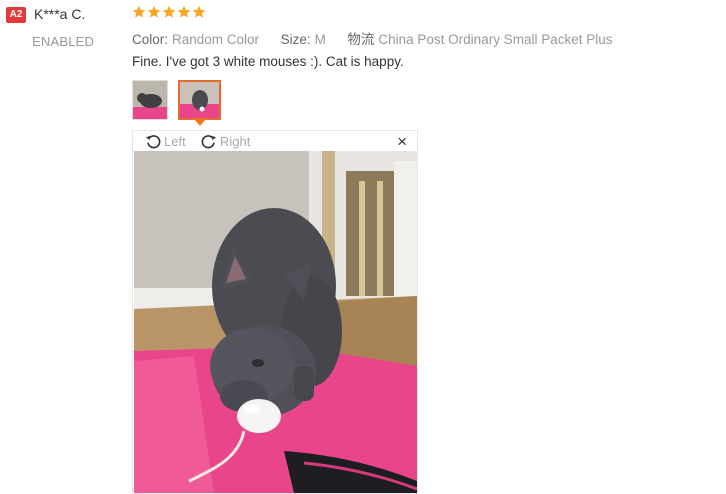 The height and width of the screenshot is (494, 726). What do you see at coordinates (295, 39) in the screenshot?
I see `size-label: Size:` at bounding box center [295, 39].